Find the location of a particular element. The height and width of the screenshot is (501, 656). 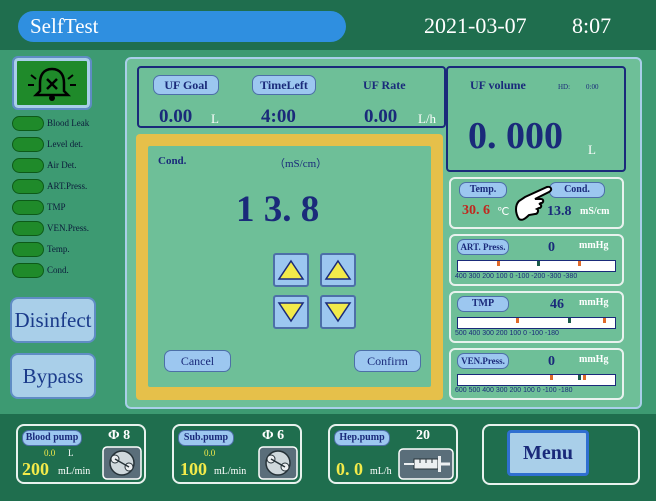

ven-press-gauge is located at coordinates (536, 380).